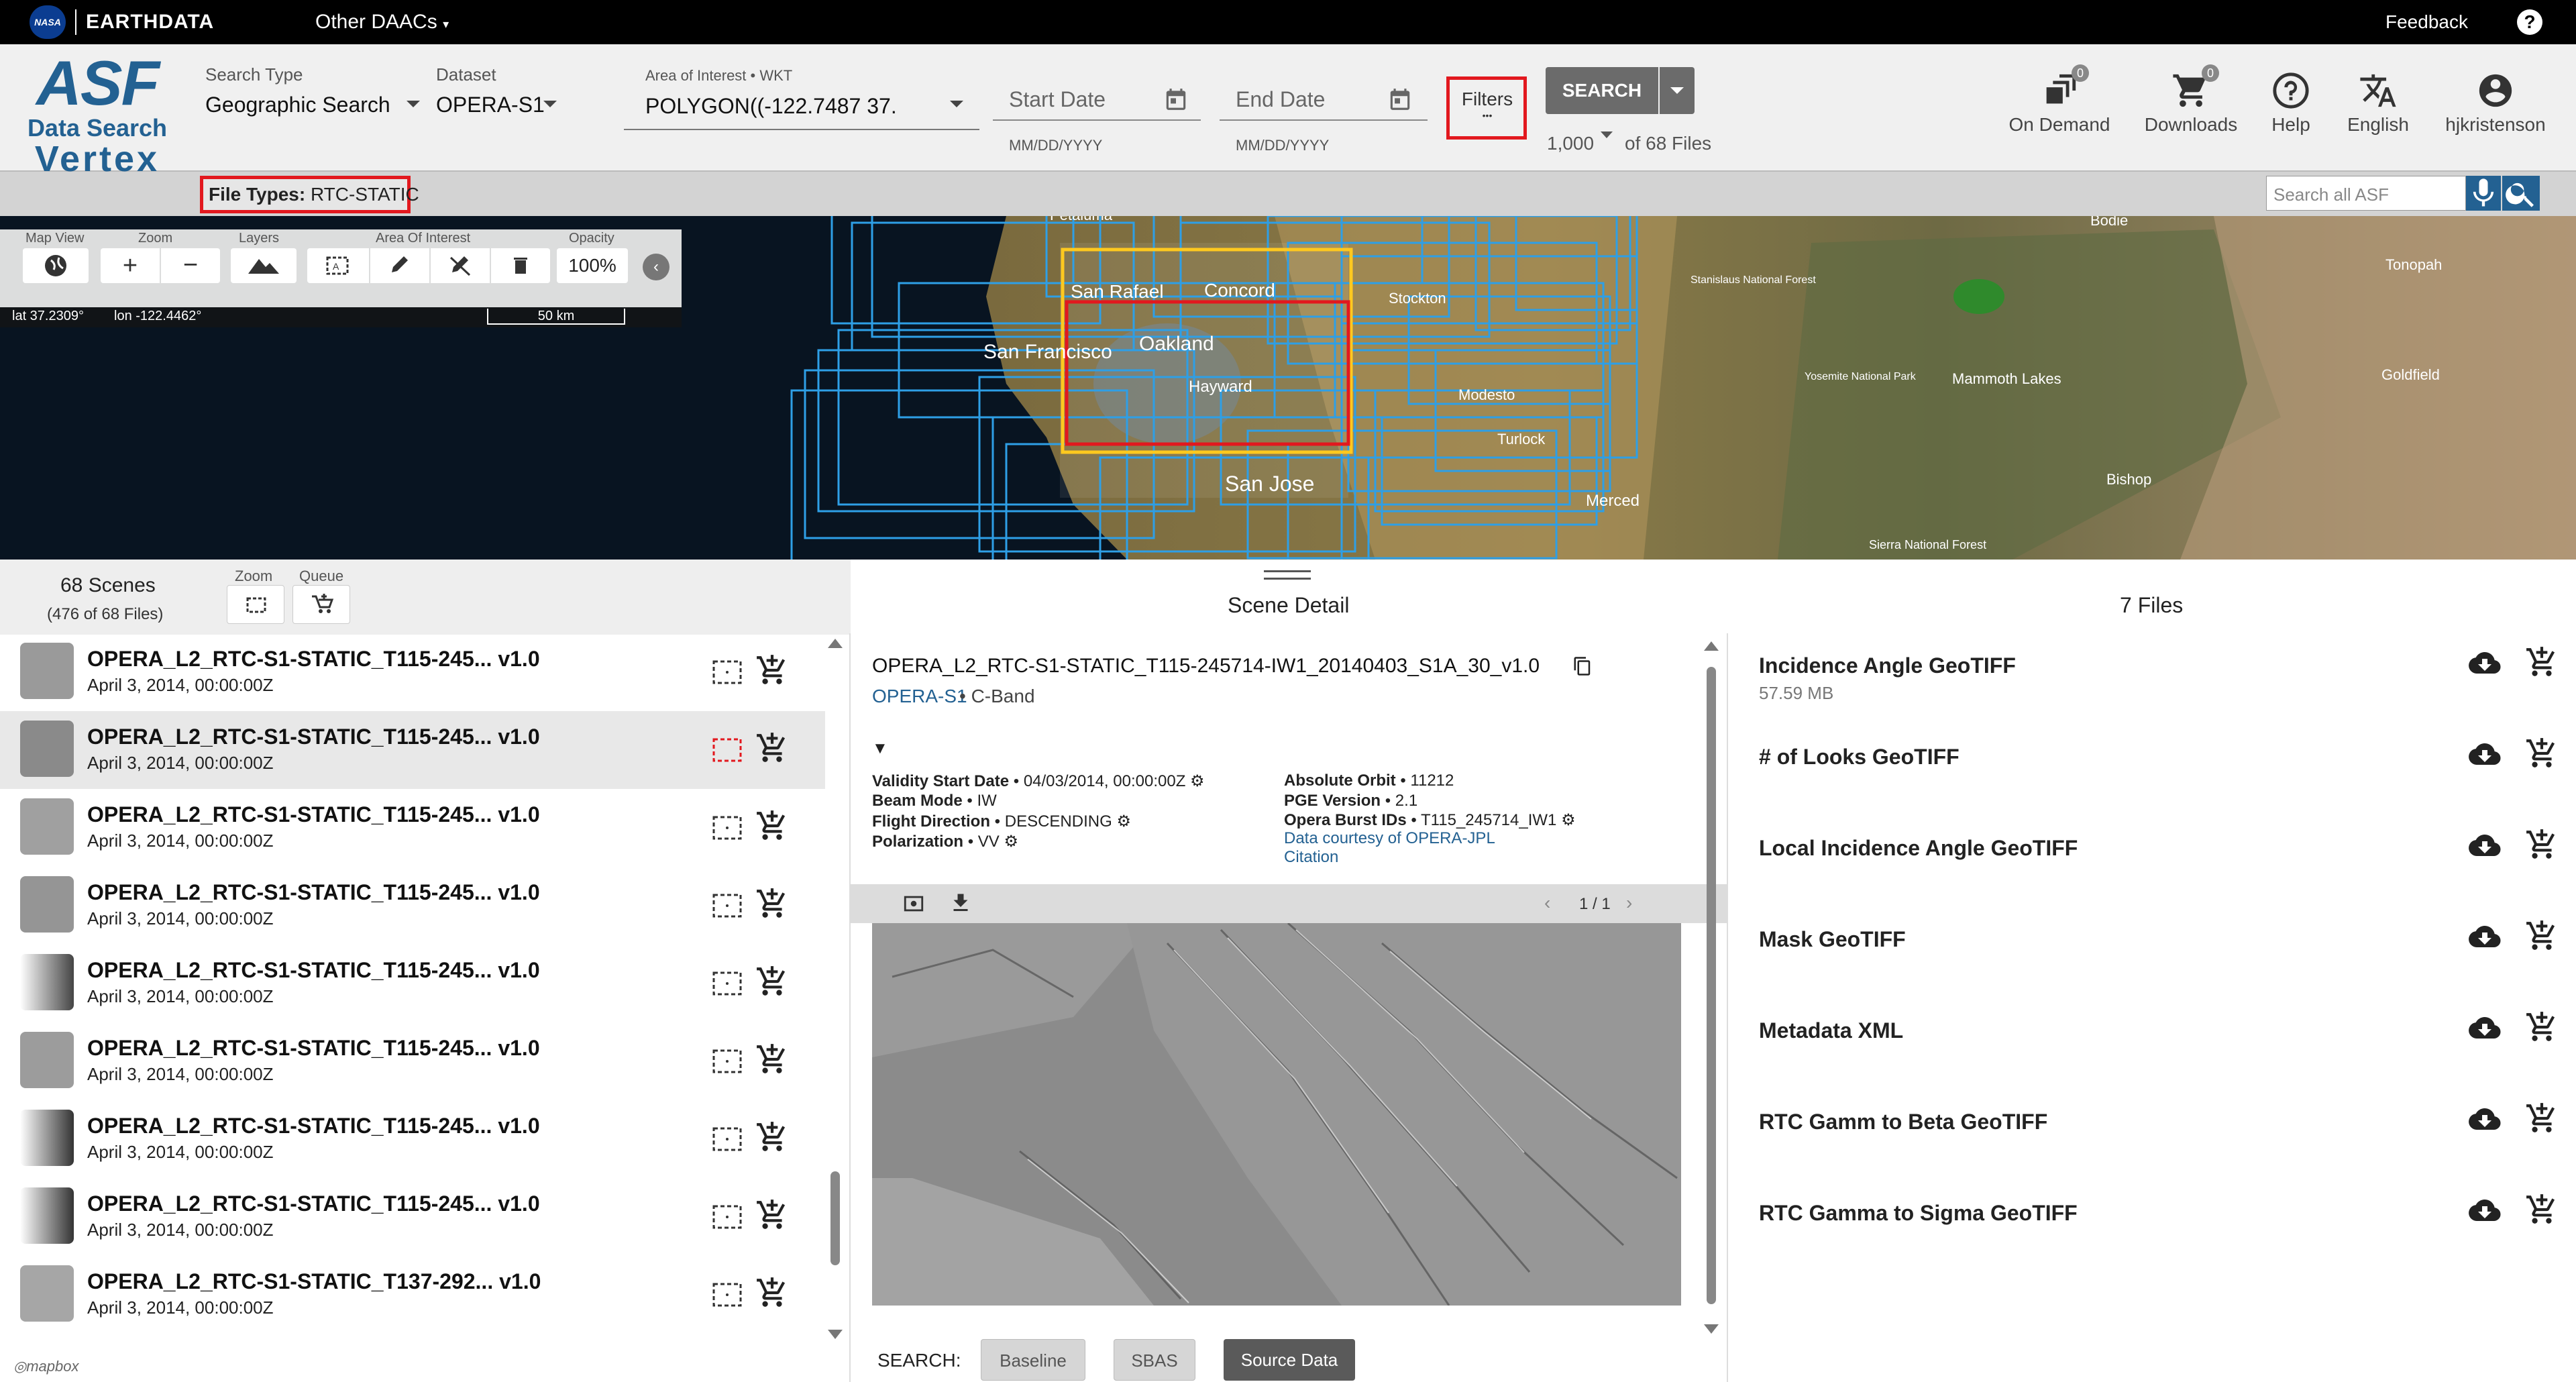  Describe the element at coordinates (835, 1218) in the screenshot. I see `scroll-thumb` at that location.